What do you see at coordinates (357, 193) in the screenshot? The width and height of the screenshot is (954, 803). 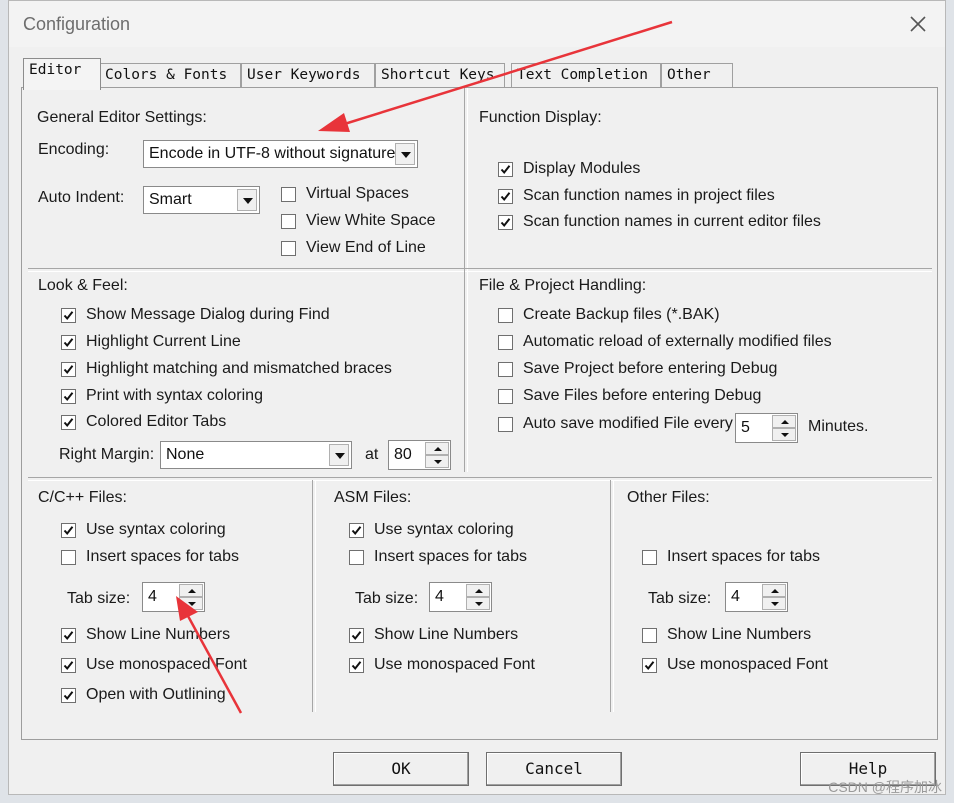 I see `checkbox-label: Virtual Spaces` at bounding box center [357, 193].